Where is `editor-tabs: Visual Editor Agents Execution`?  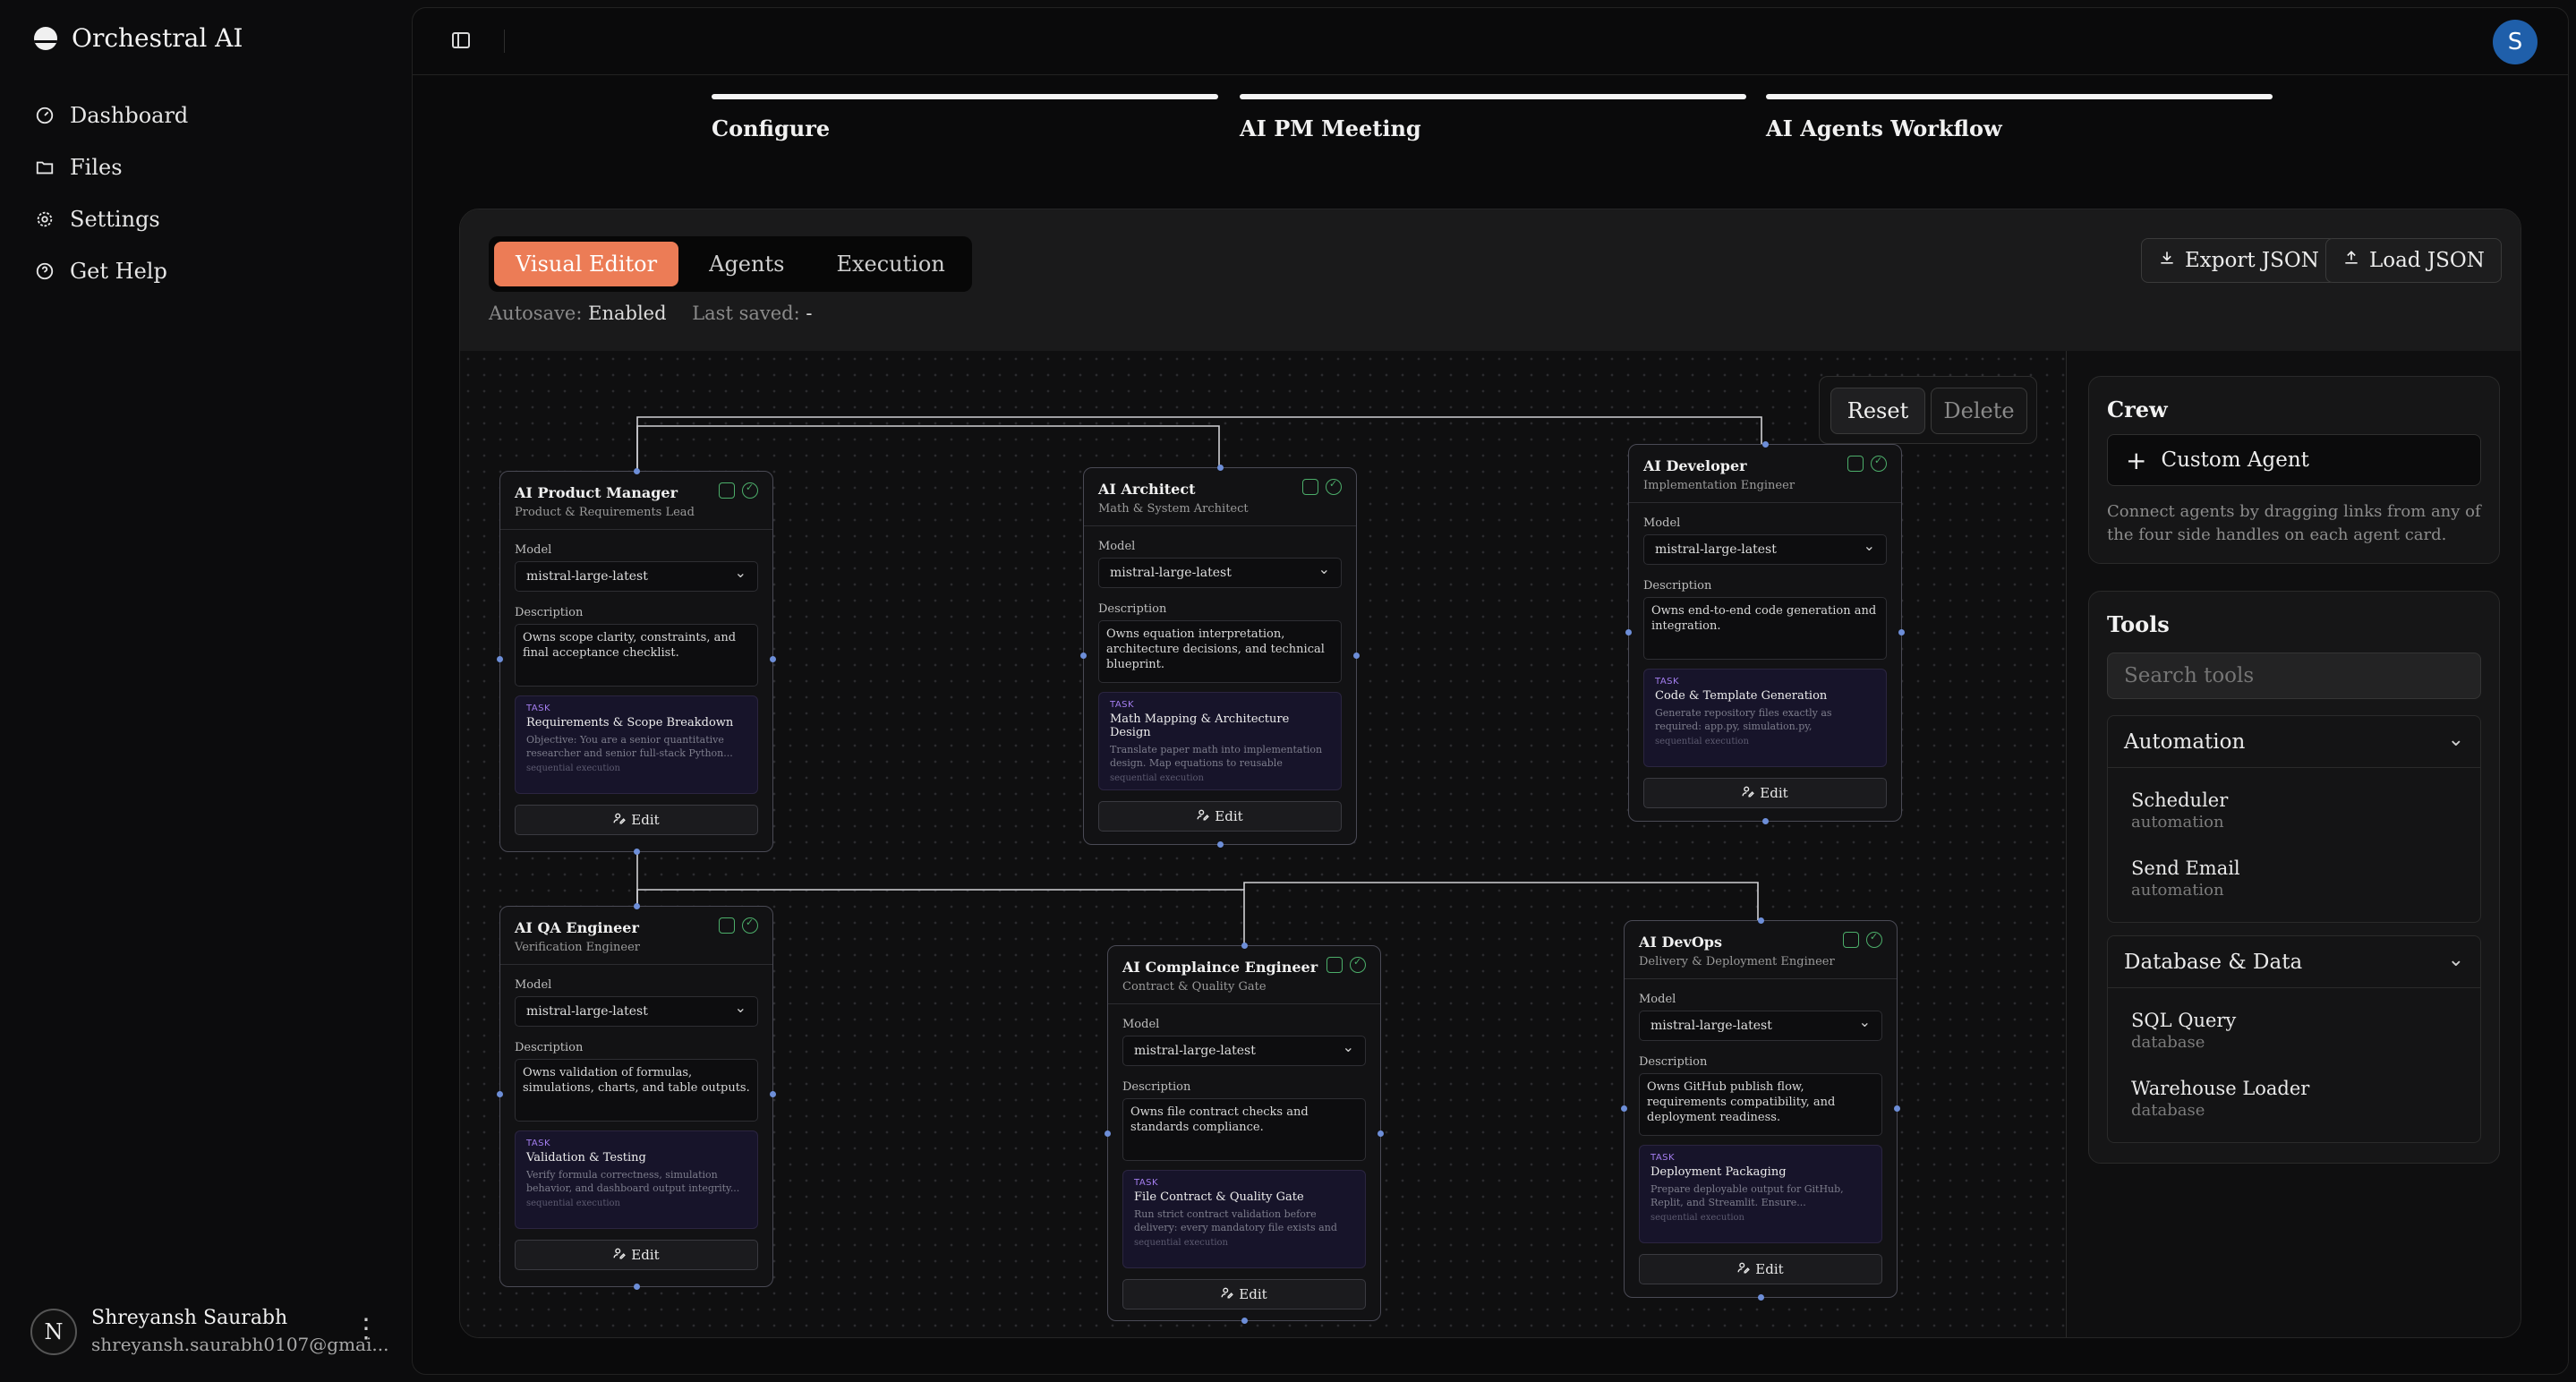 editor-tabs: Visual Editor Agents Execution is located at coordinates (730, 264).